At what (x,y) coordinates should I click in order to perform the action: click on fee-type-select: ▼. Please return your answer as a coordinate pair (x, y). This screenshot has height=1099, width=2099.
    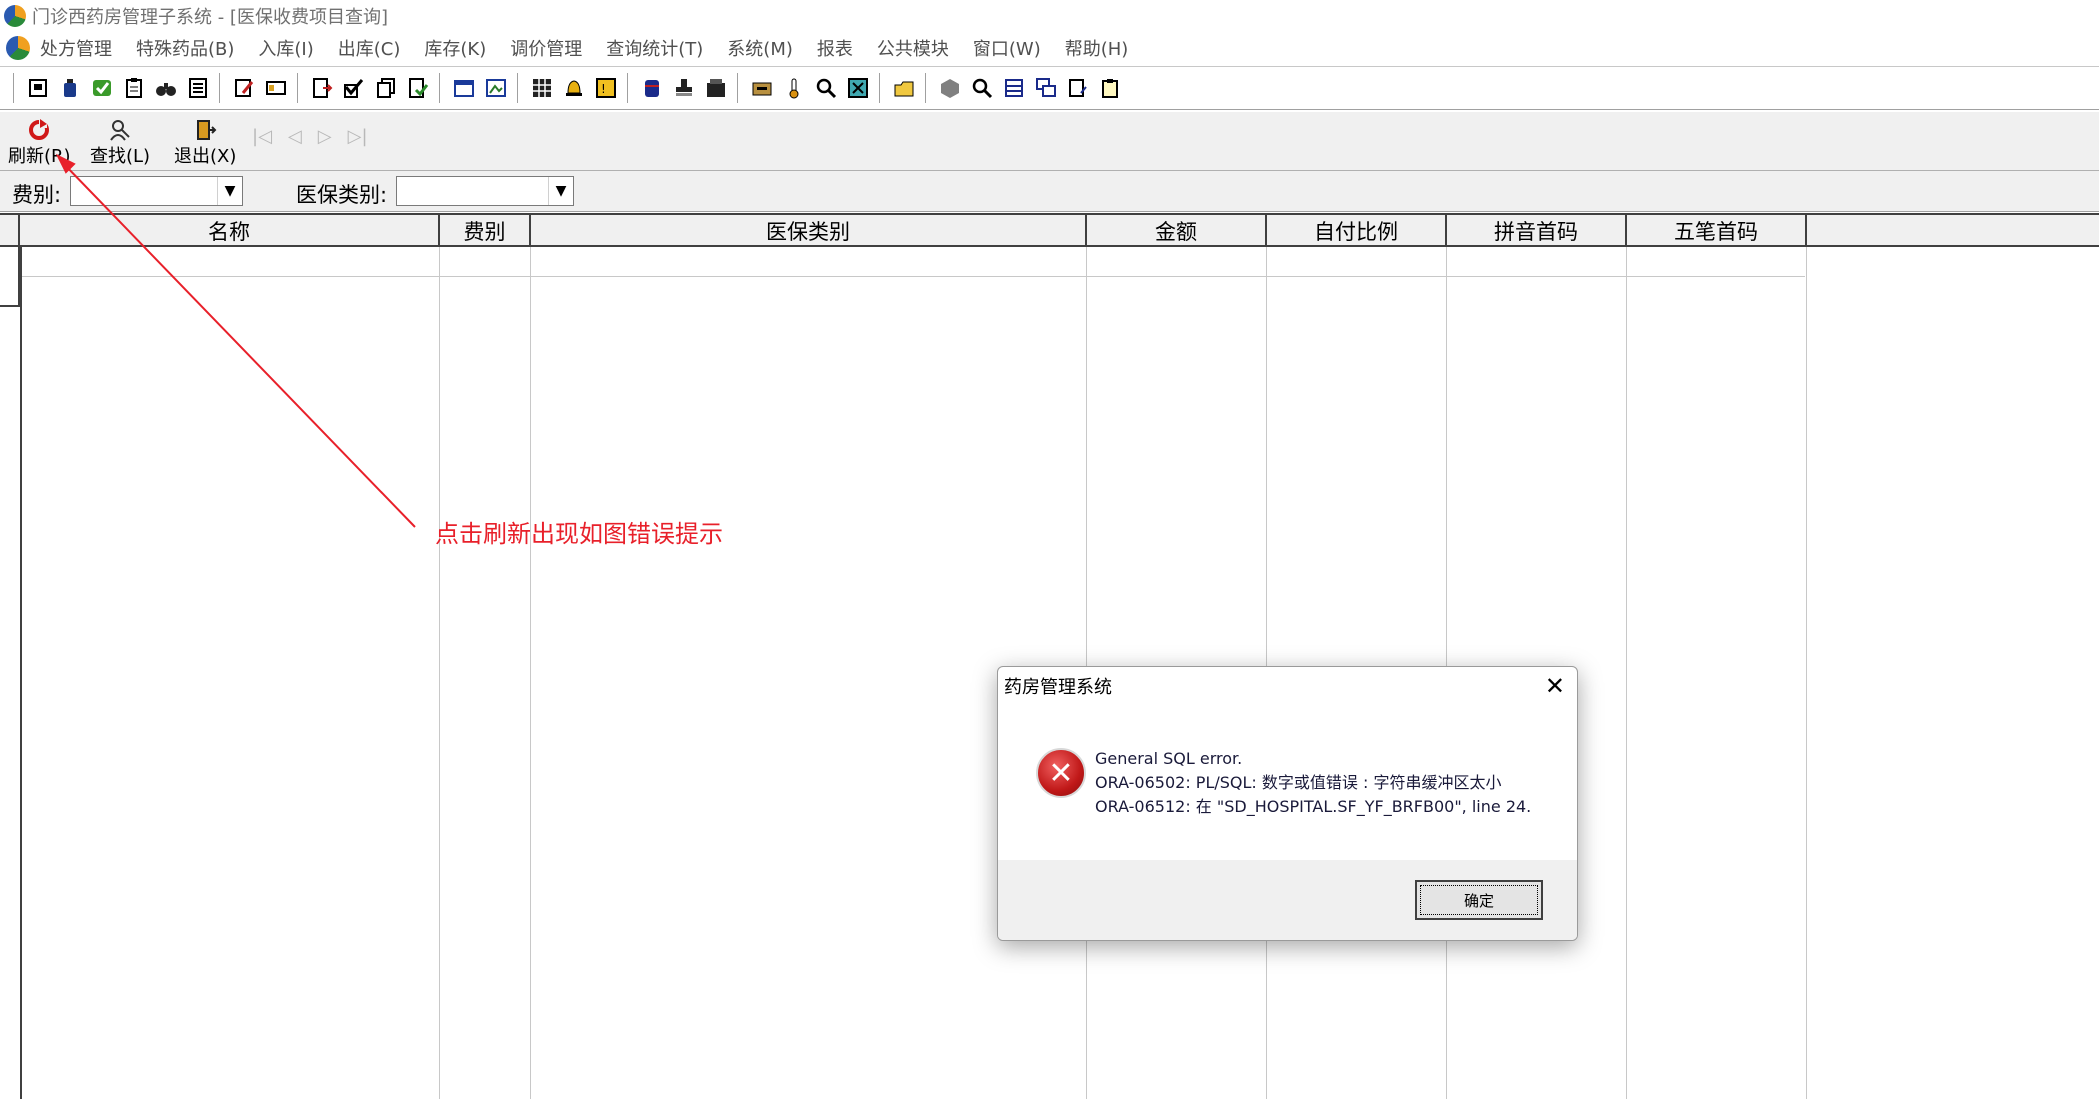
    Looking at the image, I should click on (156, 191).